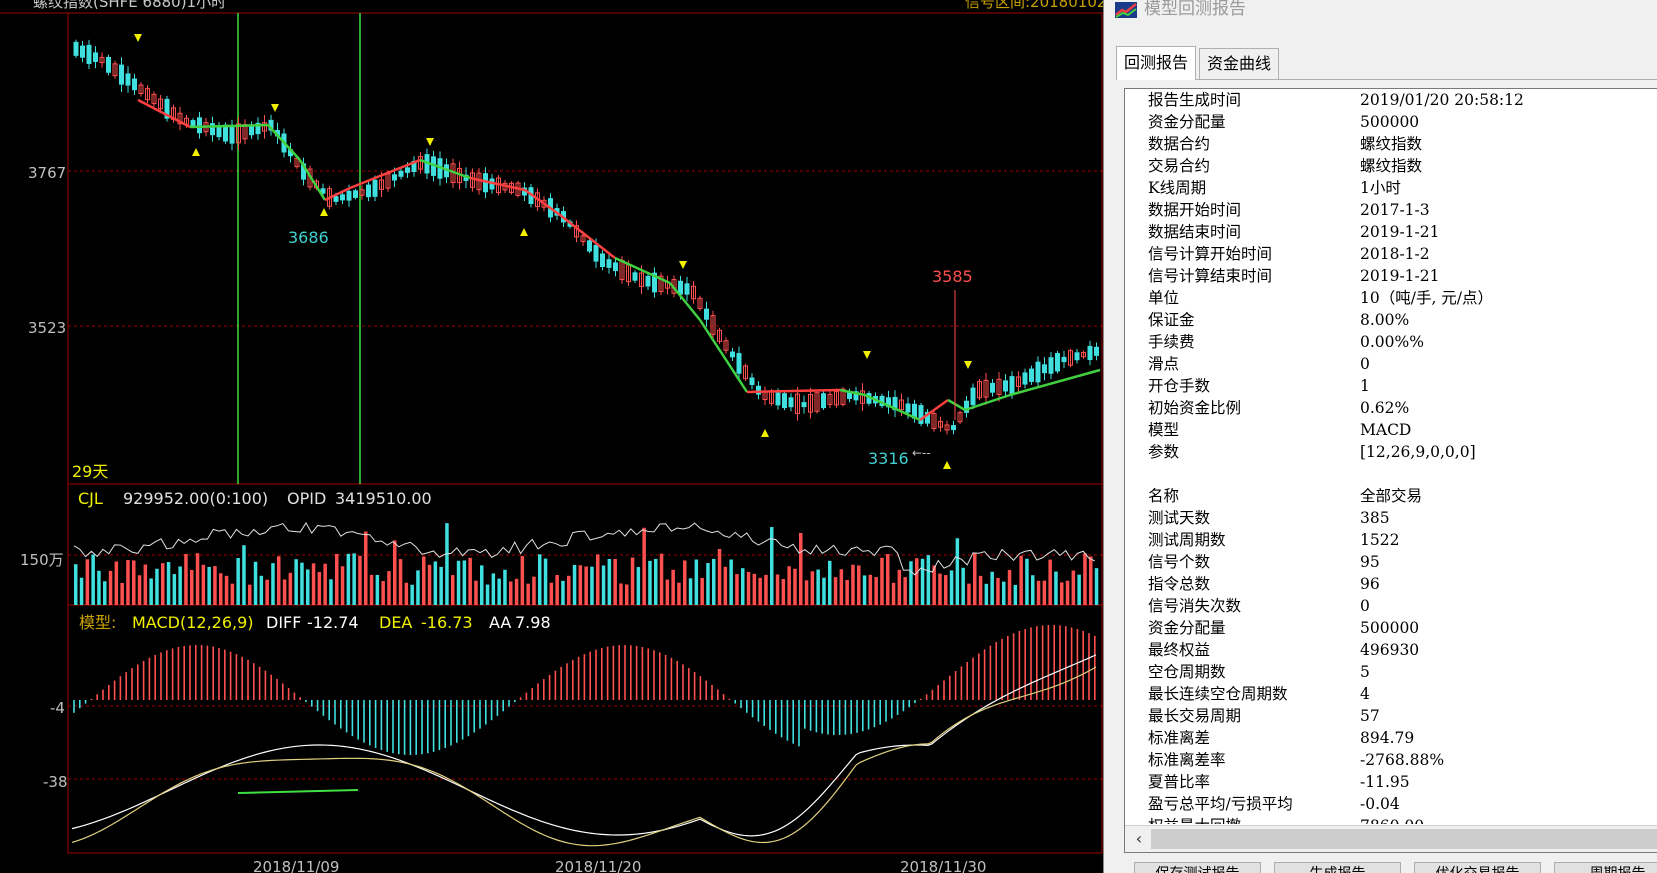  What do you see at coordinates (1194, 819) in the screenshot?
I see `report-row-key: 权益最大回撤` at bounding box center [1194, 819].